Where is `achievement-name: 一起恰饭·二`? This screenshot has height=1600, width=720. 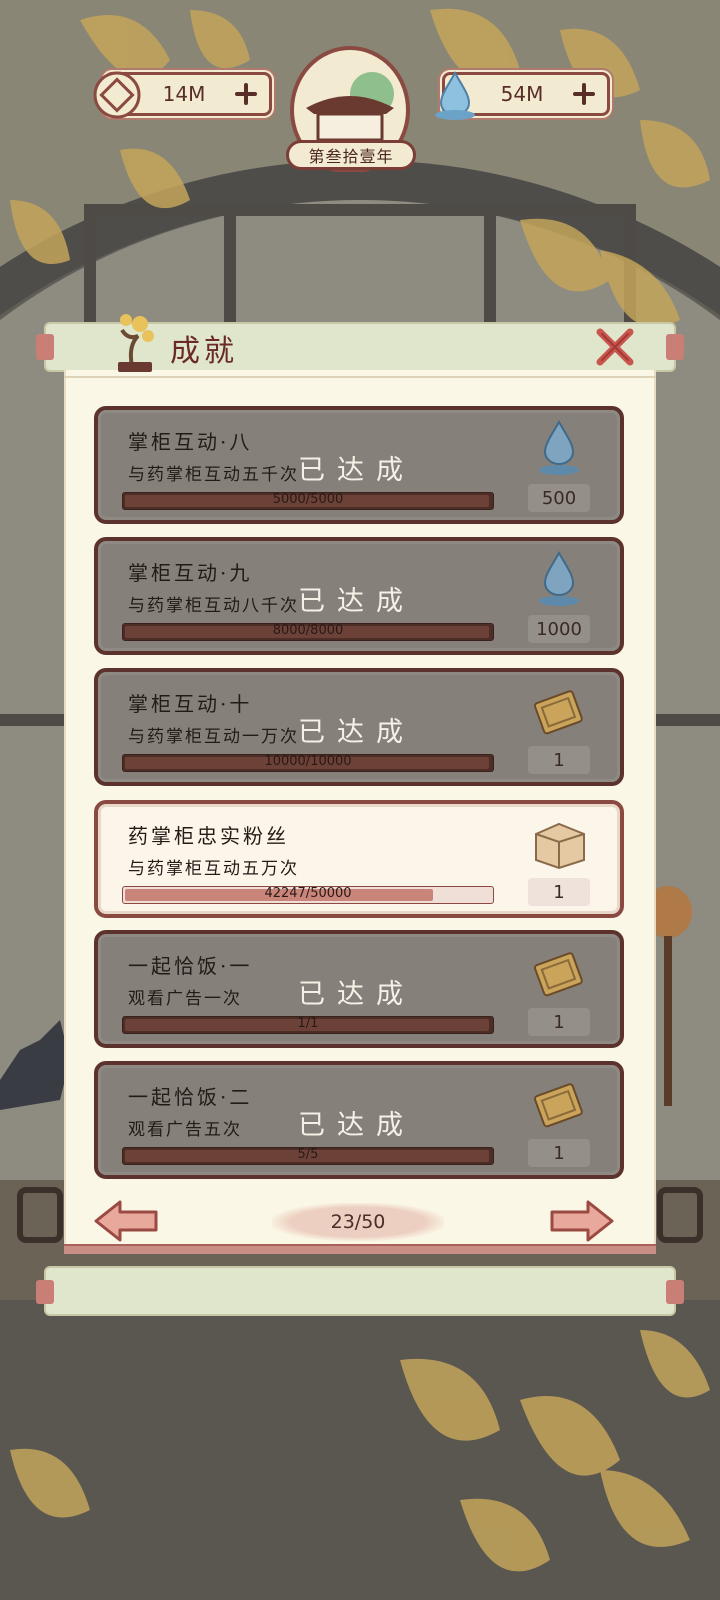 achievement-name: 一起恰饭·二 is located at coordinates (190, 1097).